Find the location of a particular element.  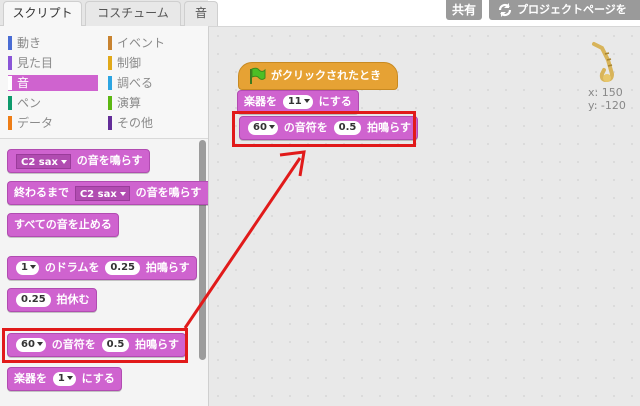

tab-sounds: 音 is located at coordinates (201, 13).